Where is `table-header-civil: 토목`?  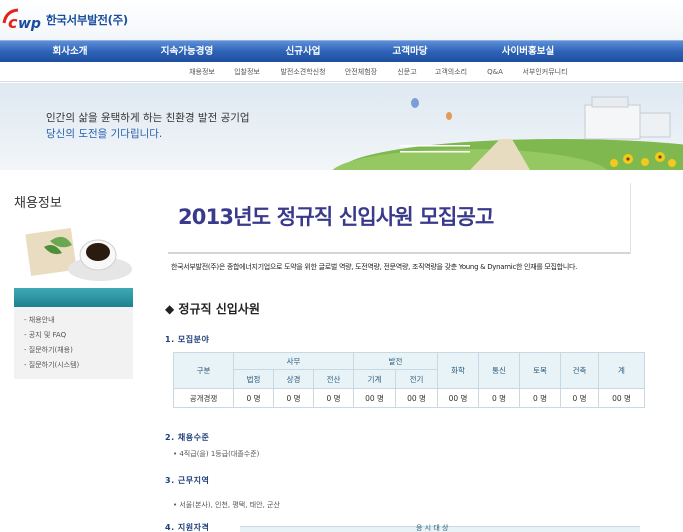 table-header-civil: 토목 is located at coordinates (540, 370).